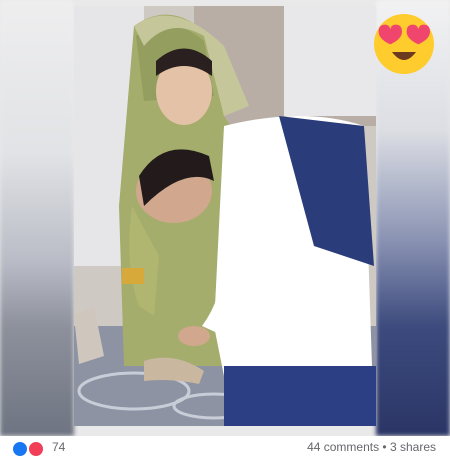  What do you see at coordinates (36, 449) in the screenshot?
I see `love-reaction-icon` at bounding box center [36, 449].